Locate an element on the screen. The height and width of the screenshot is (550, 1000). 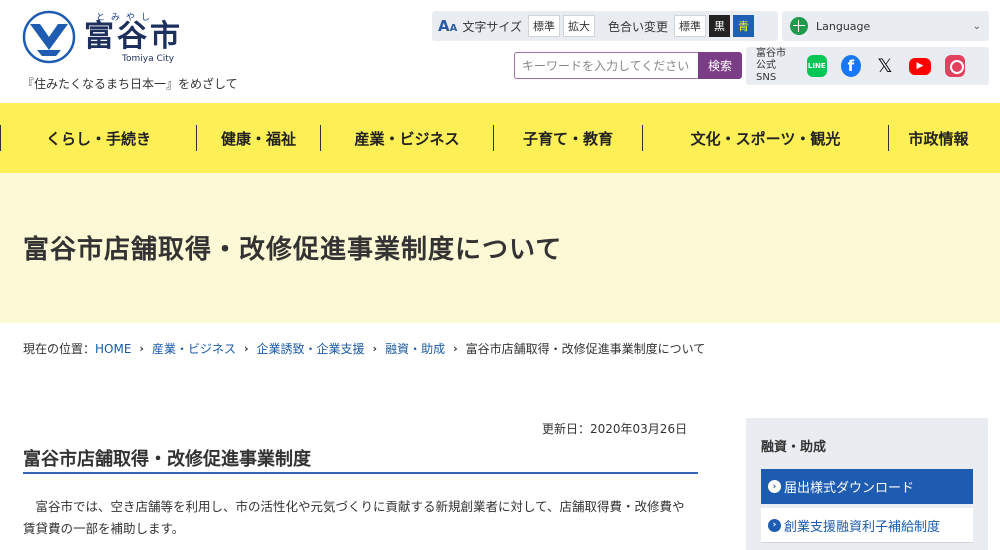
x-icon: 𝕏 is located at coordinates (885, 66).